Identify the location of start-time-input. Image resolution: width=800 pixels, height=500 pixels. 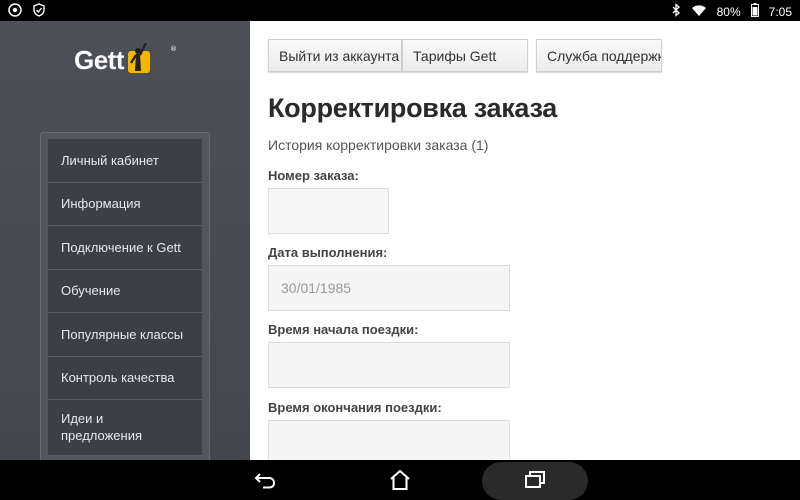
(389, 365).